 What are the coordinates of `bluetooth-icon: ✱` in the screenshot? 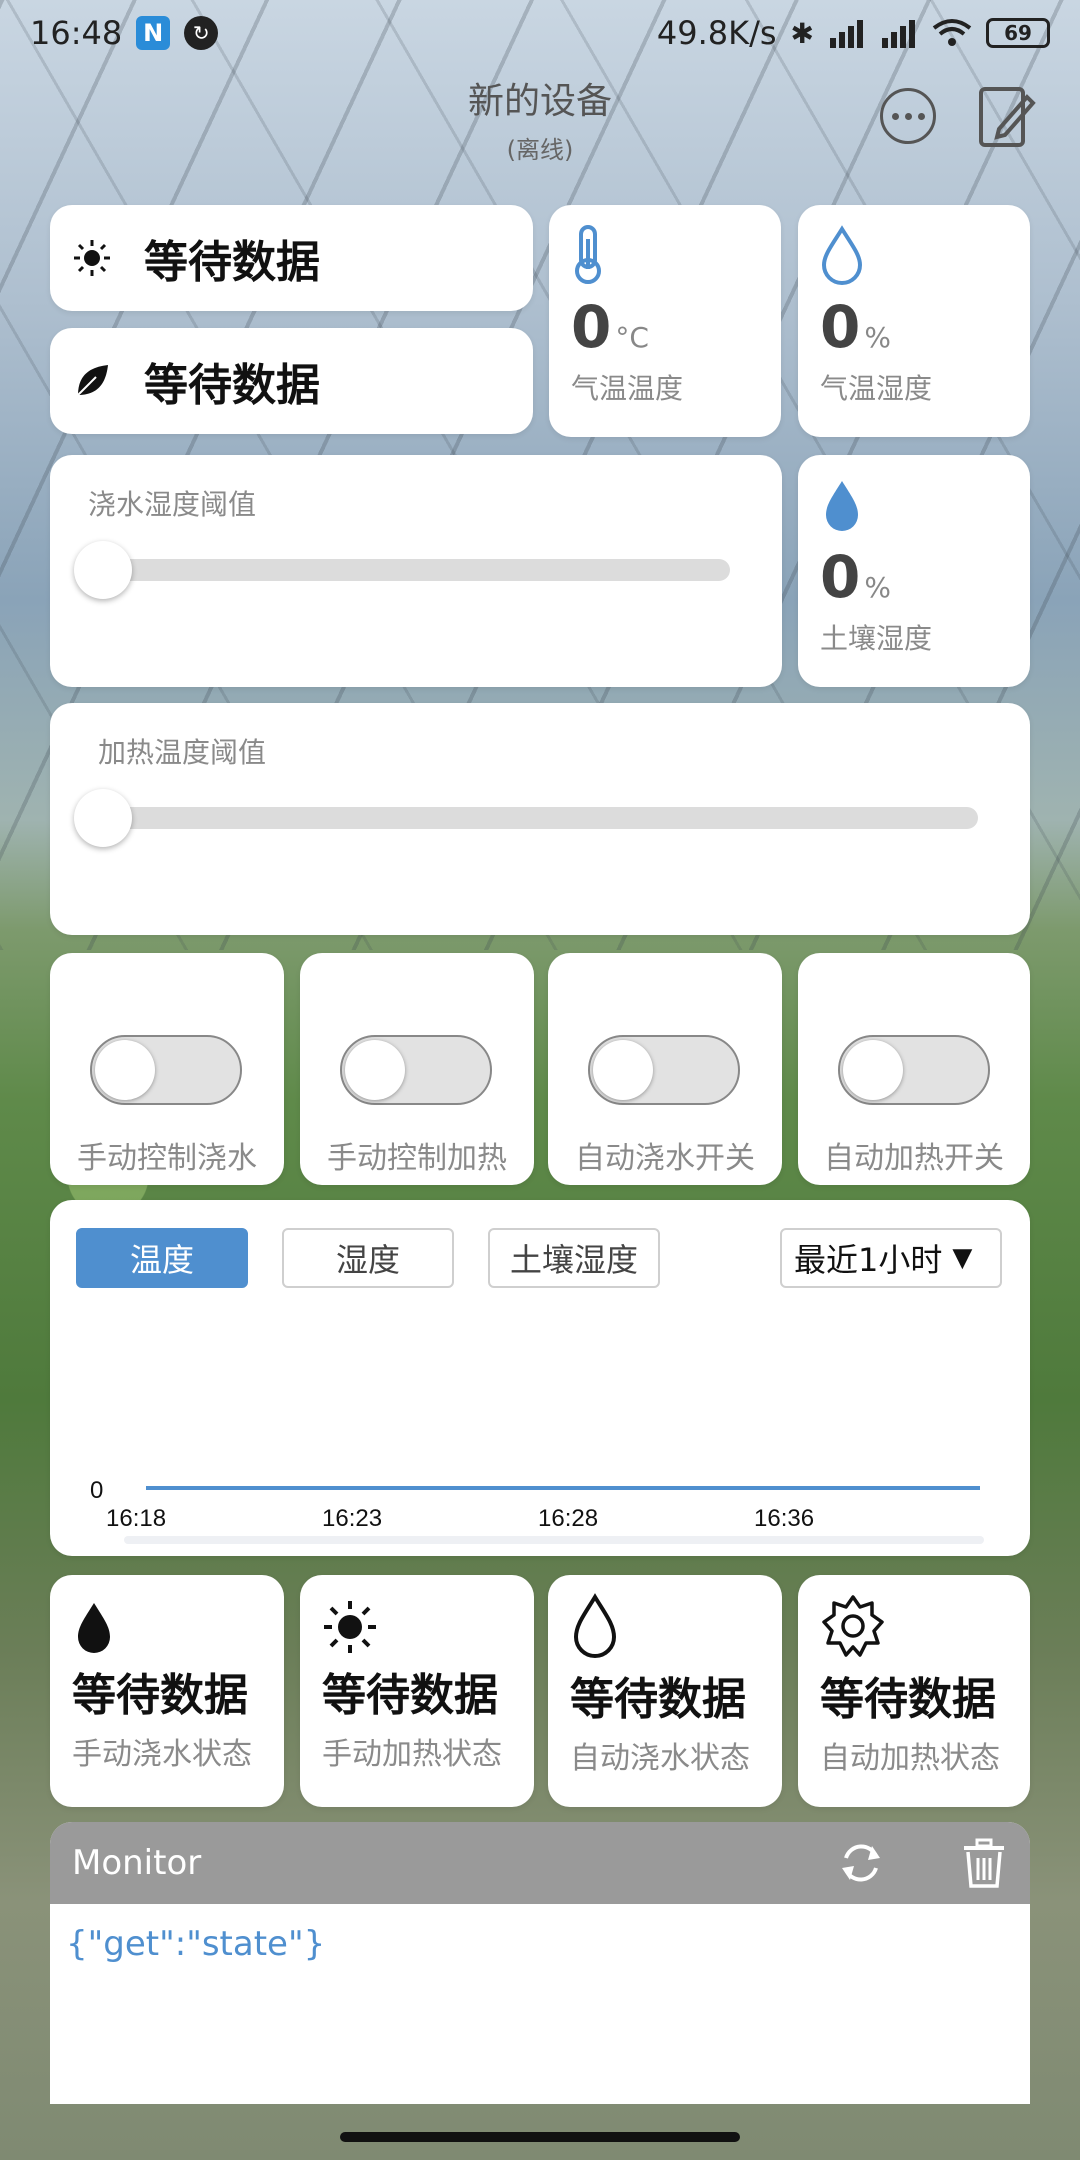 It's located at (802, 33).